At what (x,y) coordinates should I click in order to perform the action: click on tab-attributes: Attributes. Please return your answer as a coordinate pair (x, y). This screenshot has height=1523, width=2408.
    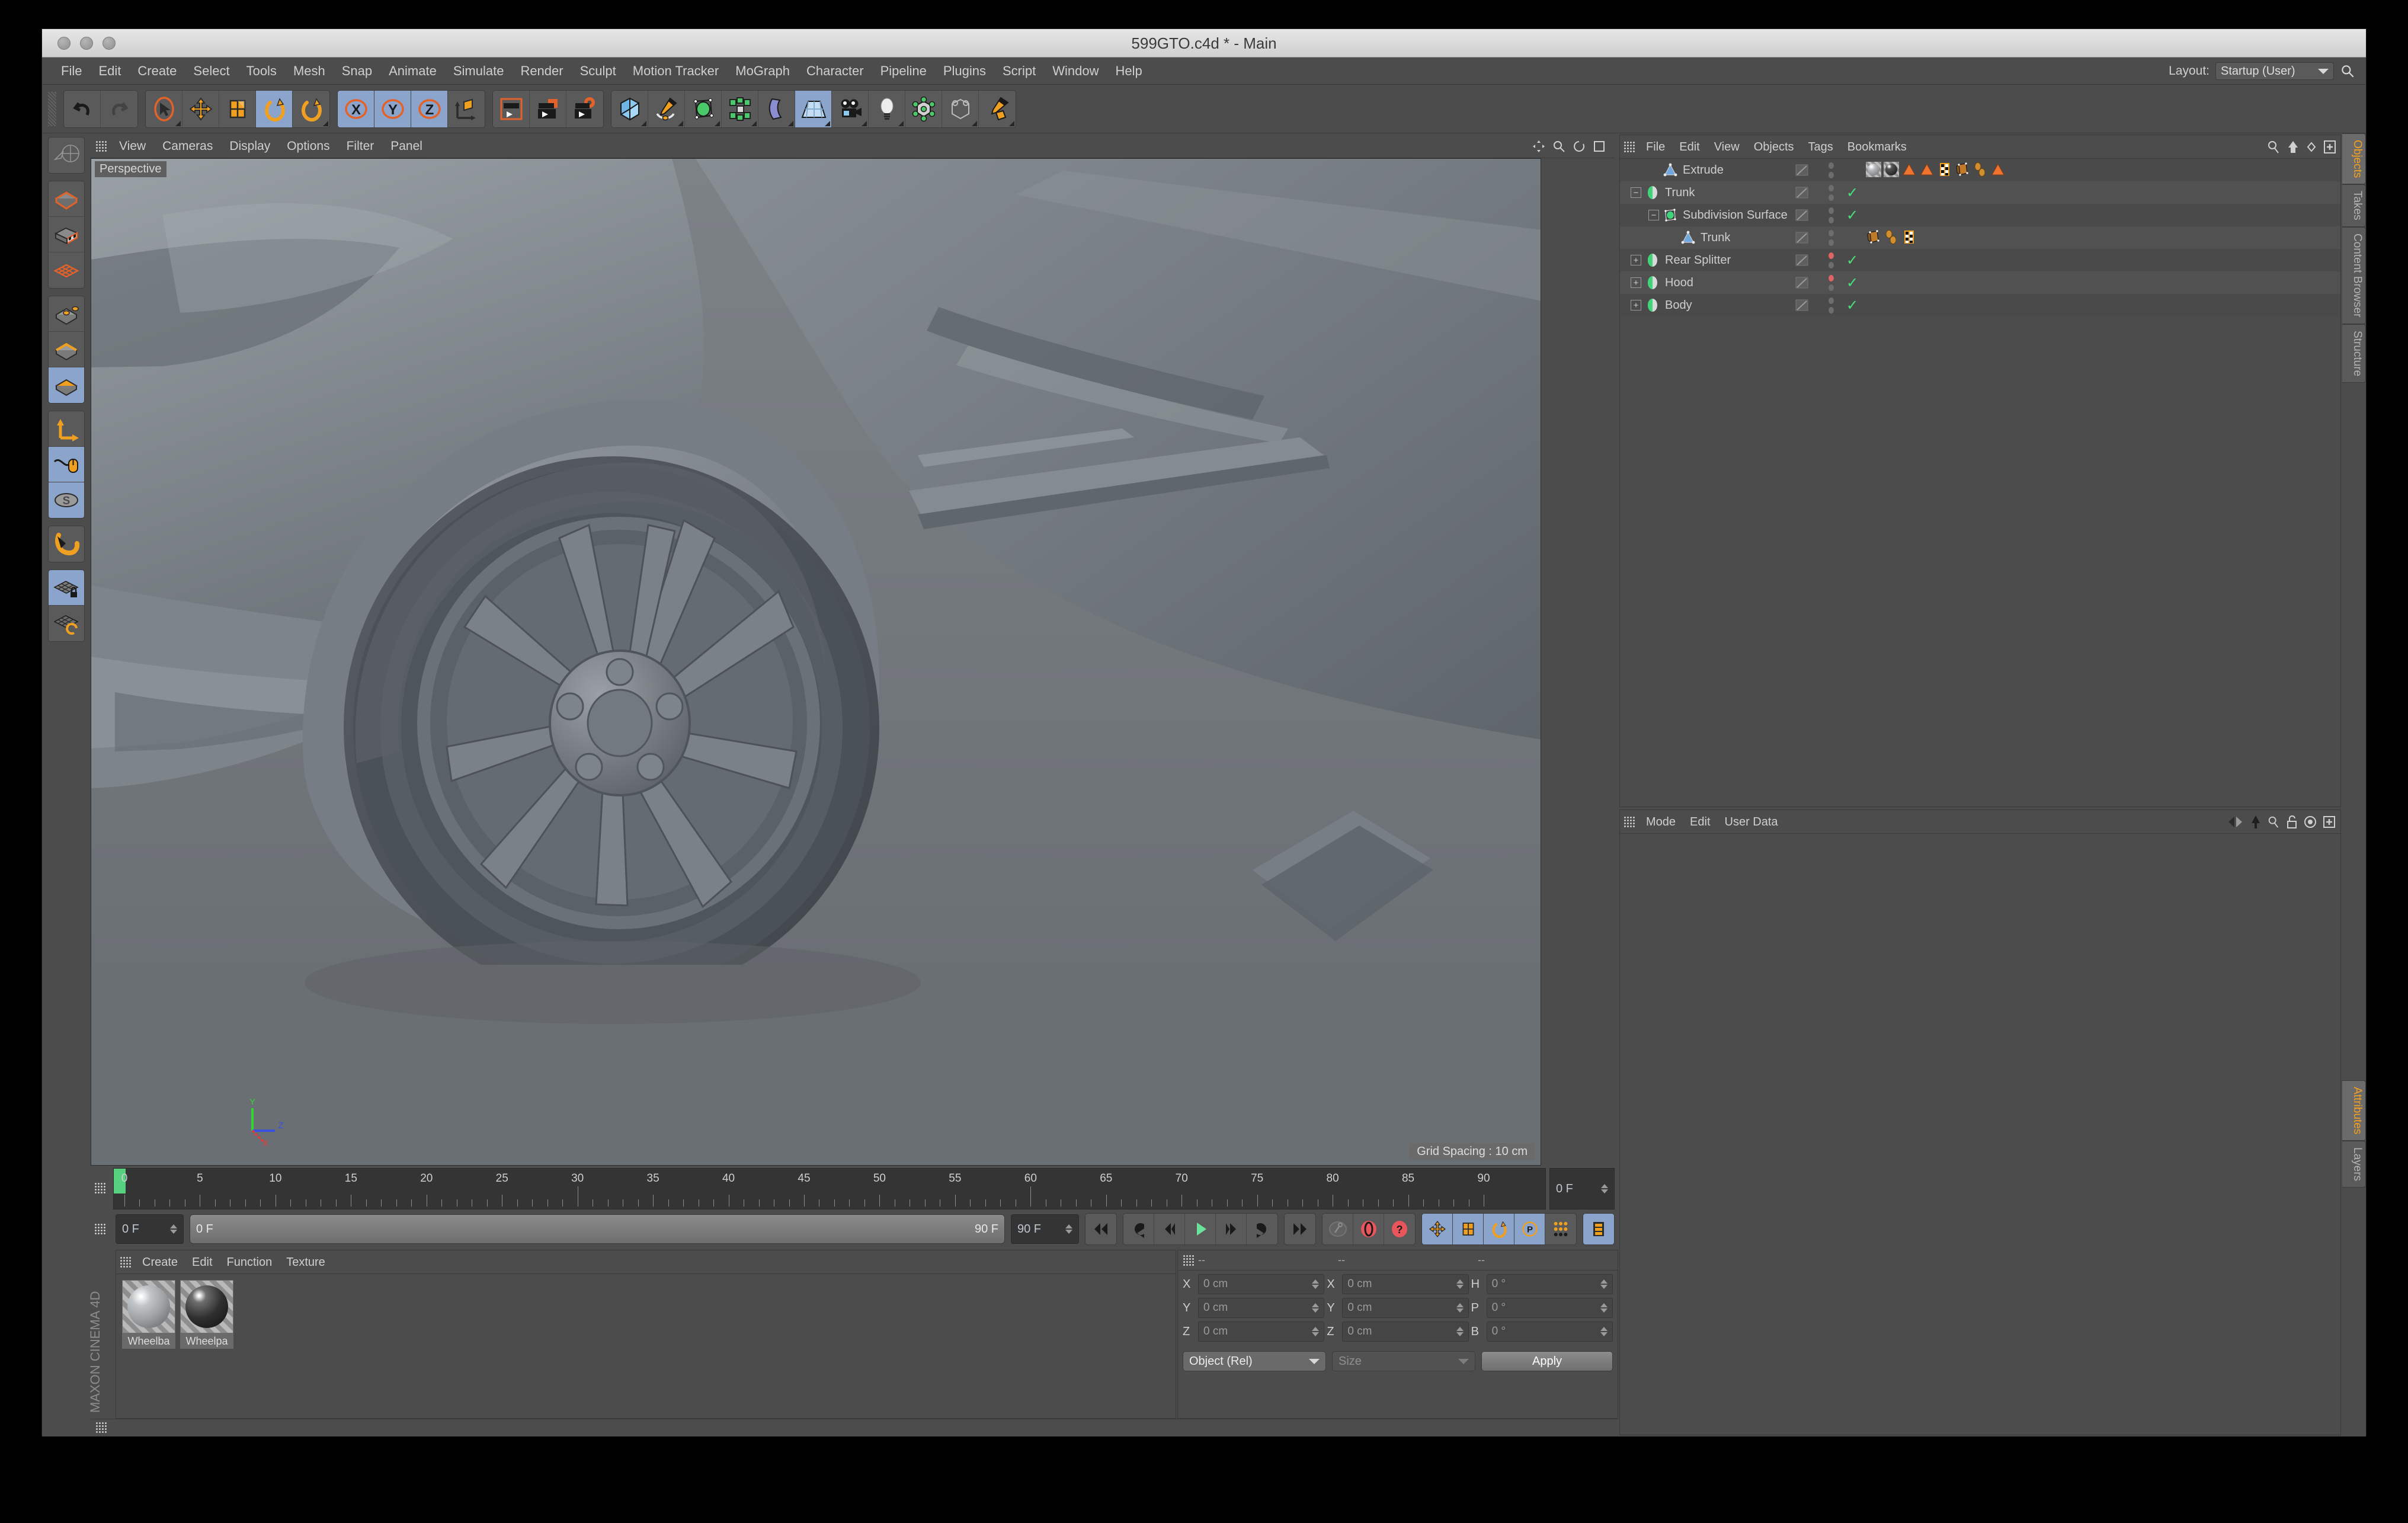
    Looking at the image, I should click on (2354, 1110).